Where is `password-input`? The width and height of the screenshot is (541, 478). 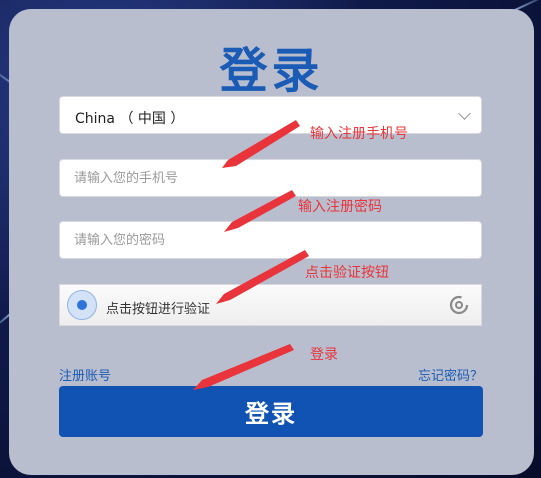 password-input is located at coordinates (270, 240).